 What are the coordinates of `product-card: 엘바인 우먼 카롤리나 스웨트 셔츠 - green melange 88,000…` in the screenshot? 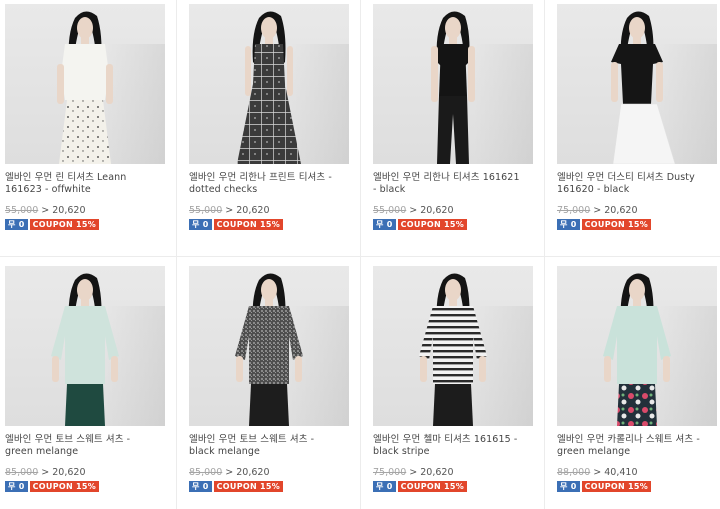 It's located at (637, 379).